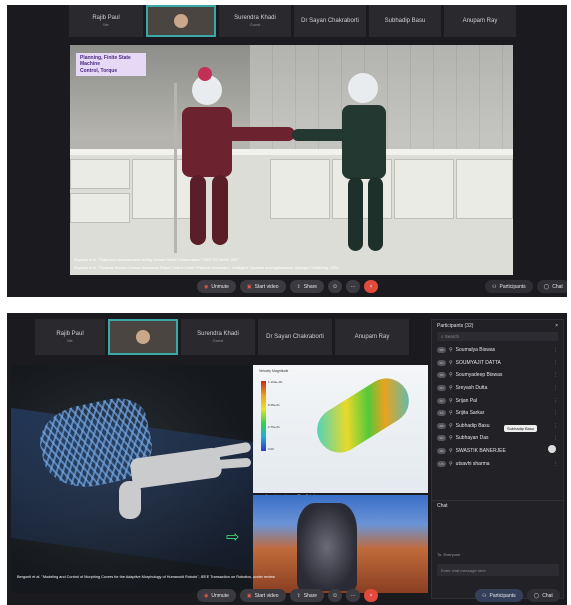 This screenshot has width=571, height=605. Describe the element at coordinates (205, 74) in the screenshot. I see `robot-hair-left` at that location.